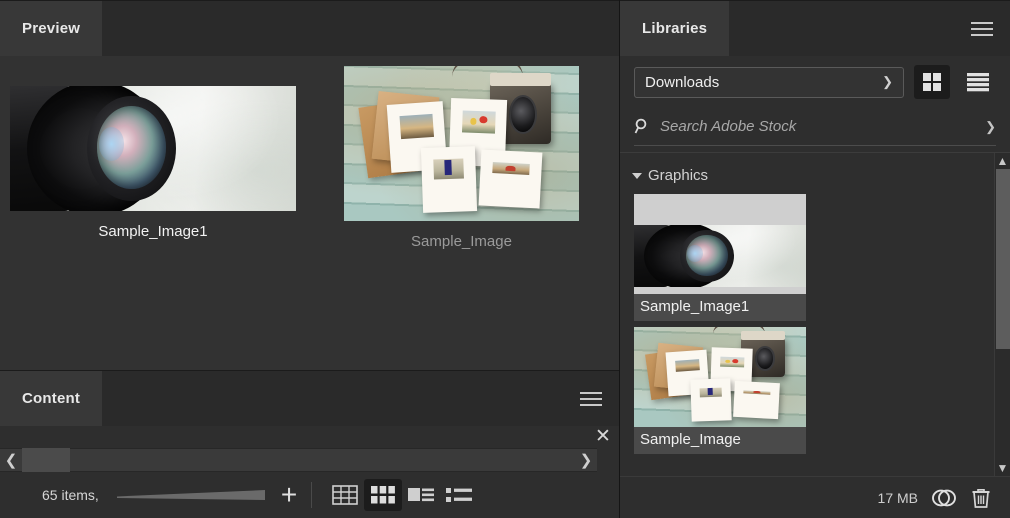 The image size is (1010, 518). I want to click on close-icon: ✕, so click(603, 437).